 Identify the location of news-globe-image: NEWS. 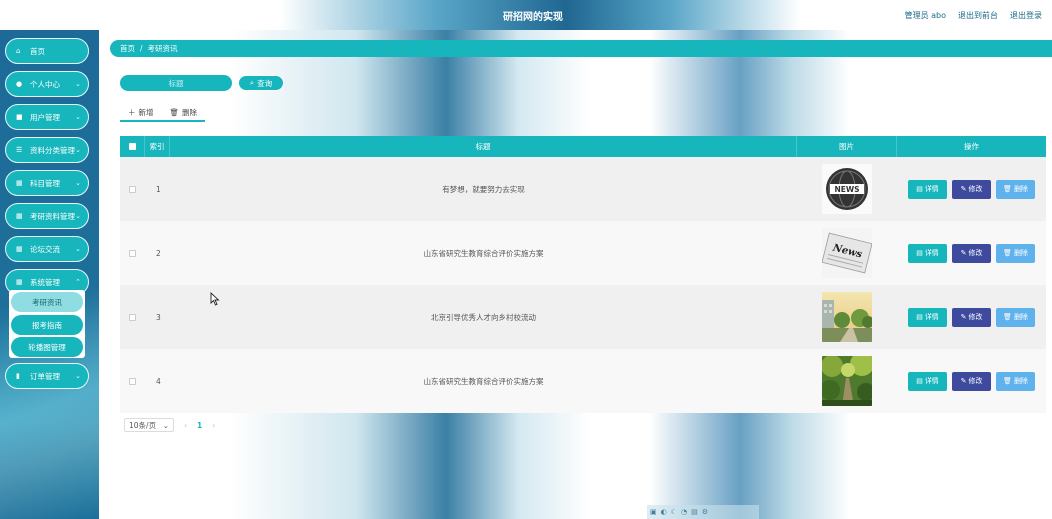
(847, 189).